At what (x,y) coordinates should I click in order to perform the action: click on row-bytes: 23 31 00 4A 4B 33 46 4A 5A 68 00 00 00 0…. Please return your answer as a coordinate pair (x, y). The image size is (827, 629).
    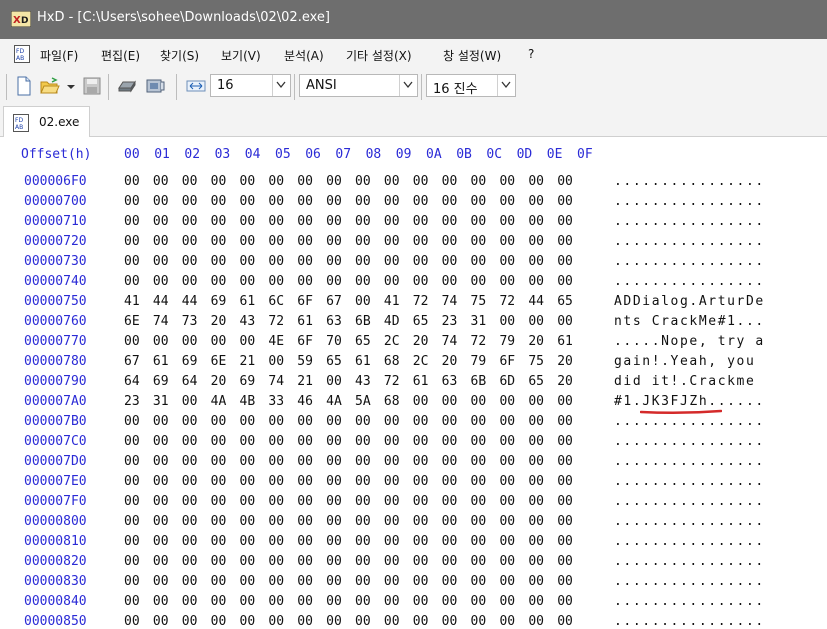
    Looking at the image, I should click on (348, 401).